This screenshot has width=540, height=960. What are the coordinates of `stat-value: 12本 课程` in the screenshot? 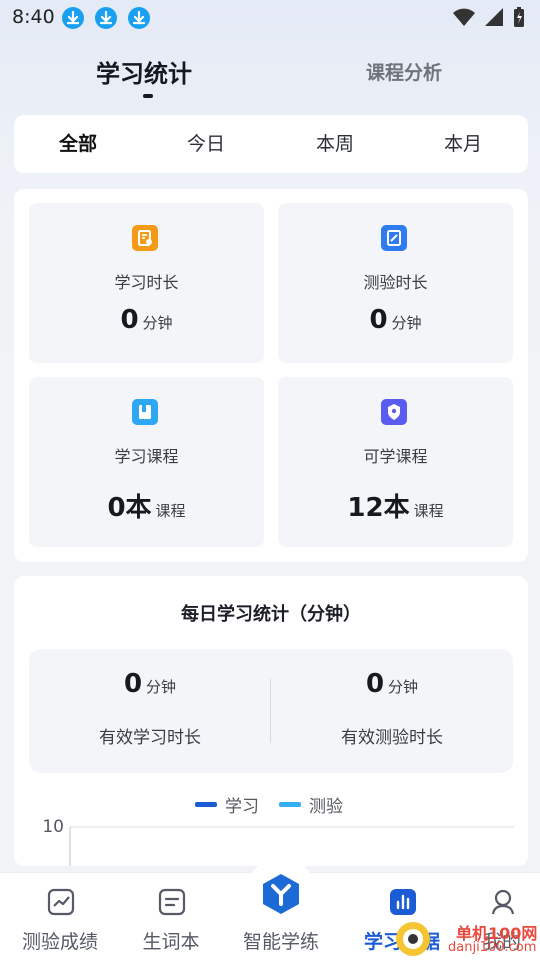 It's located at (395, 505).